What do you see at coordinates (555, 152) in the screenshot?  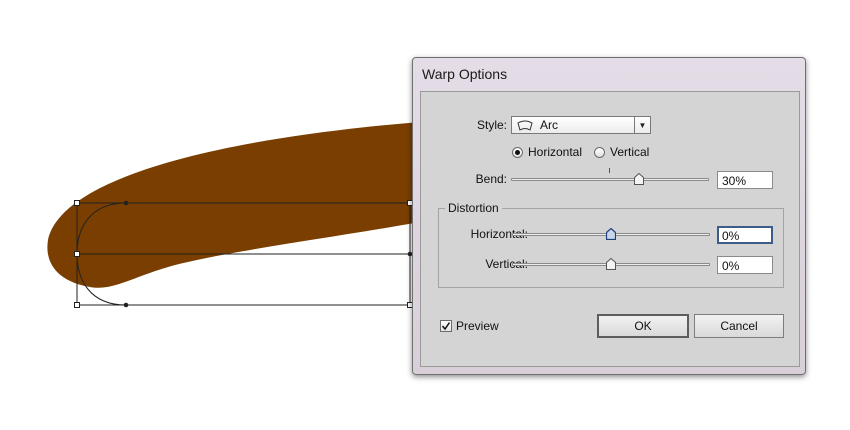 I see `horizontal-radio-label: Horizontal` at bounding box center [555, 152].